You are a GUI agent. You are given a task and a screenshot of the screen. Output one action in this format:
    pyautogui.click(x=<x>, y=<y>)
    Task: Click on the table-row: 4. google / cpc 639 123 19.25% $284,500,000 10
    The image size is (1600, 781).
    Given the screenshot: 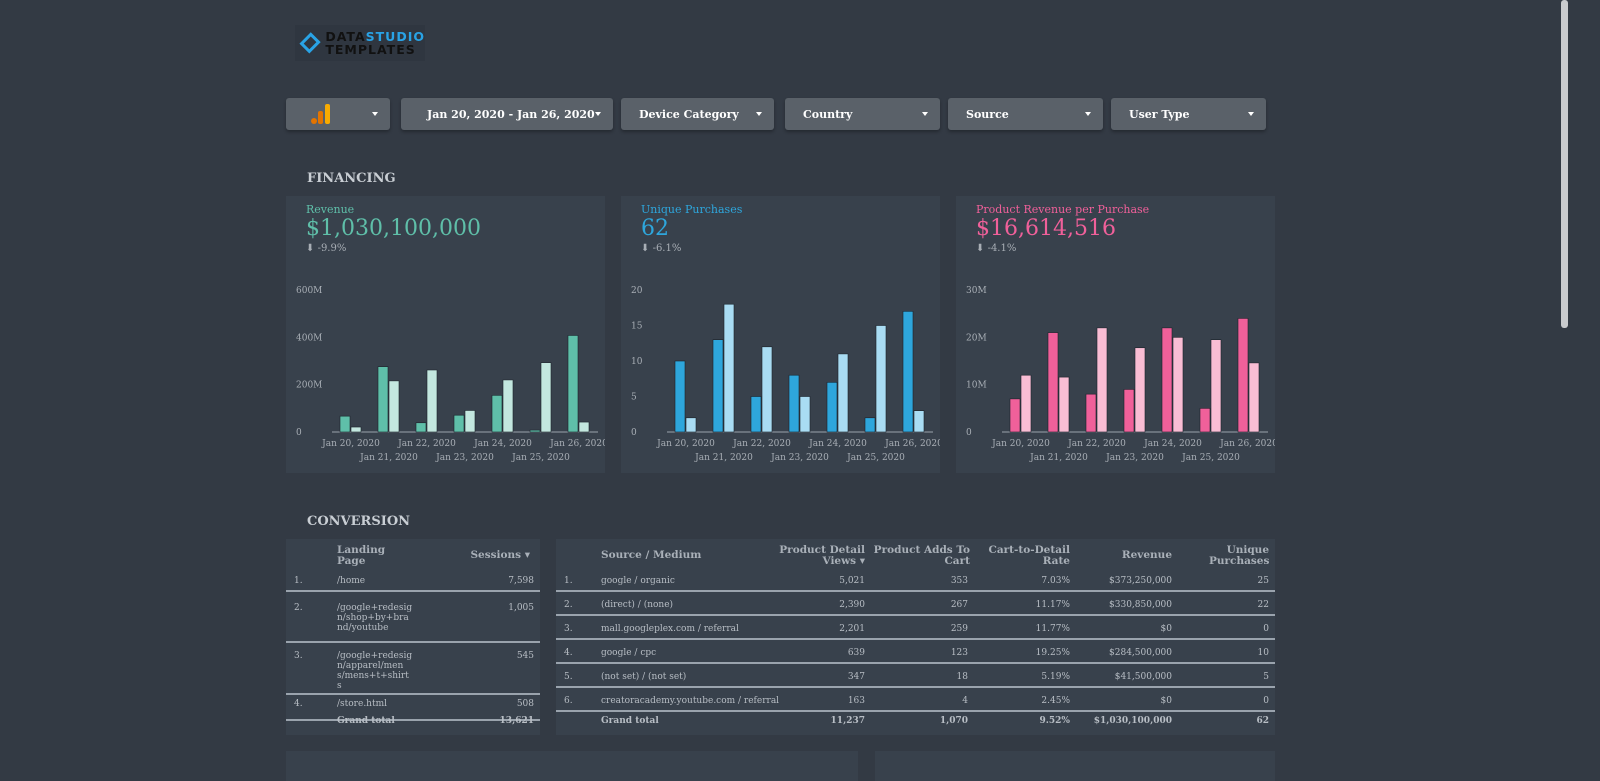 What is the action you would take?
    pyautogui.click(x=915, y=652)
    